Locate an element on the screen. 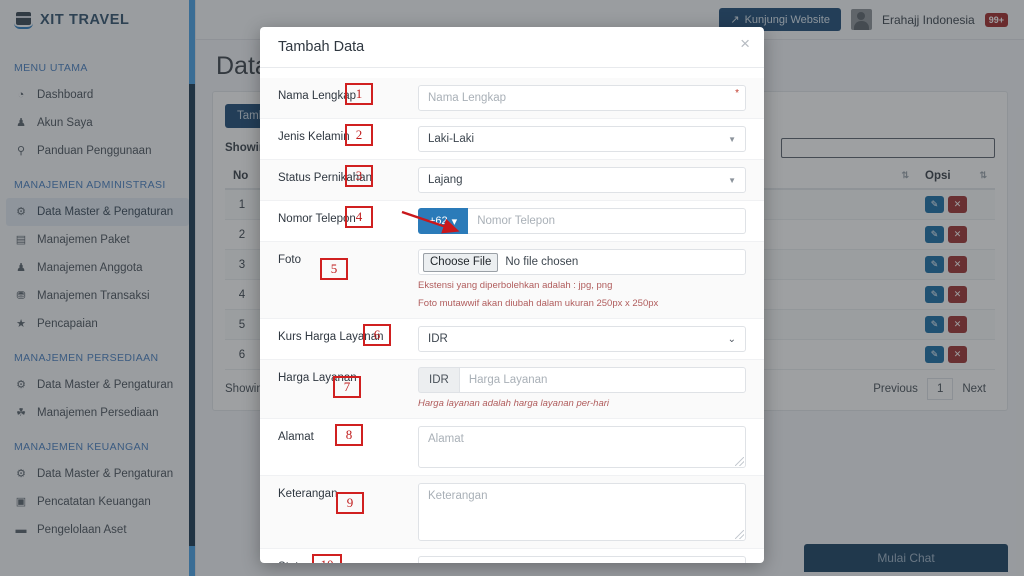 The width and height of the screenshot is (1024, 576). form-row-jenis-kelamin: Jenis Kelamin Laki-Laki ▼ 2 is located at coordinates (512, 139).